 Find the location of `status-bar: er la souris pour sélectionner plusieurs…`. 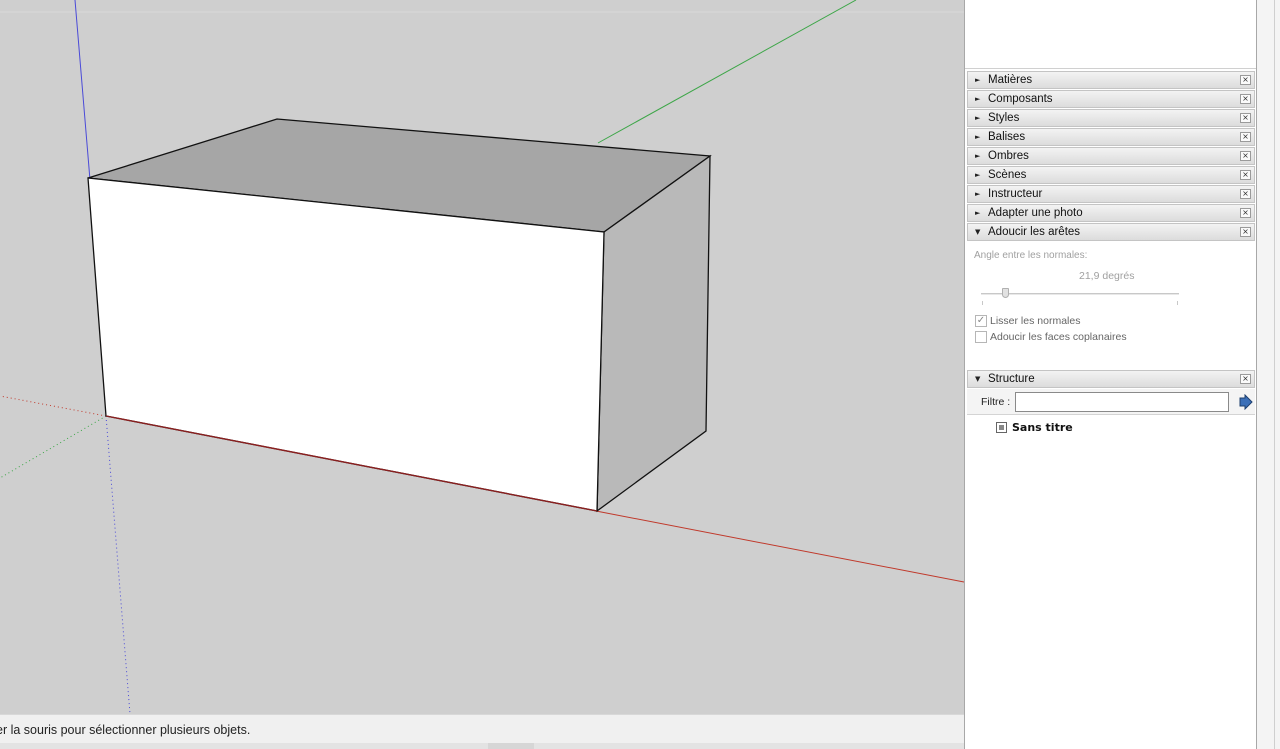

status-bar: er la souris pour sélectionner plusieurs… is located at coordinates (482, 731).